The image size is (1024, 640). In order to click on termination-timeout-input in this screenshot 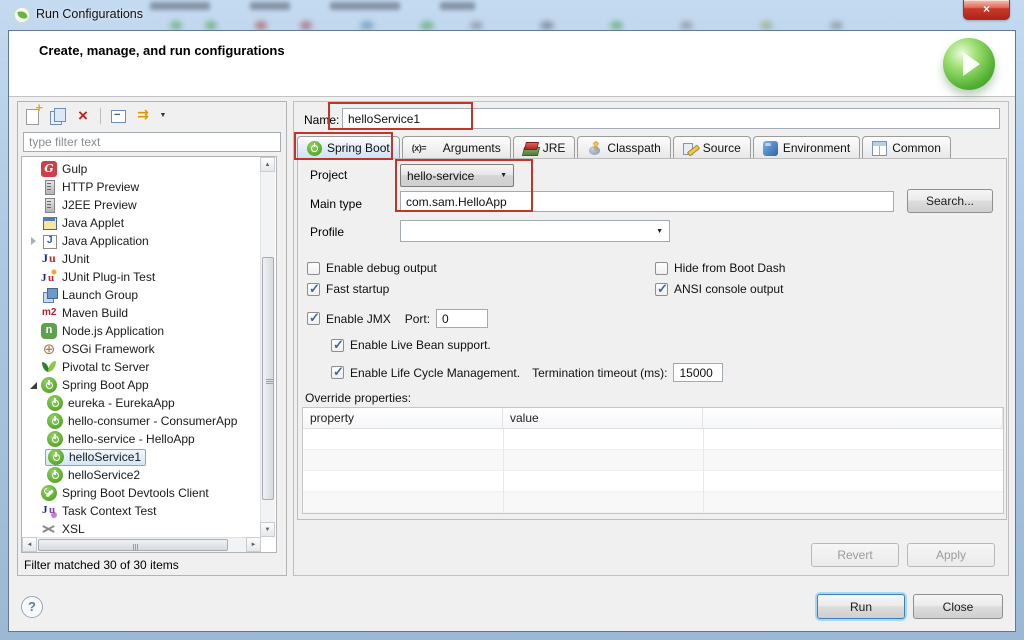, I will do `click(698, 372)`.